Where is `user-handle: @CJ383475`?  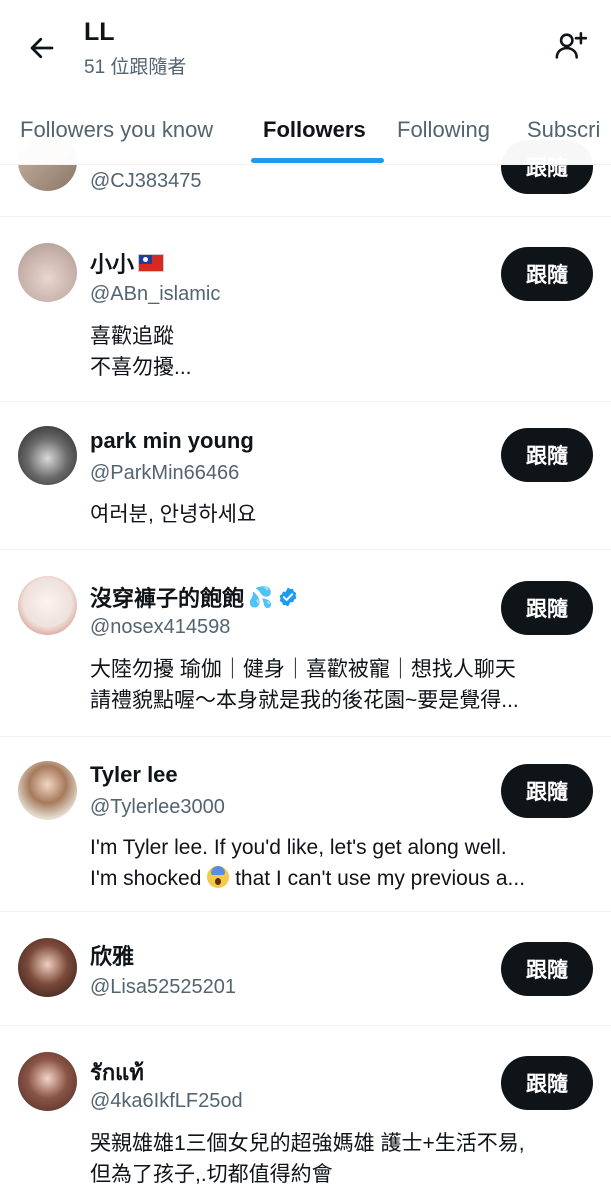 user-handle: @CJ383475 is located at coordinates (146, 181).